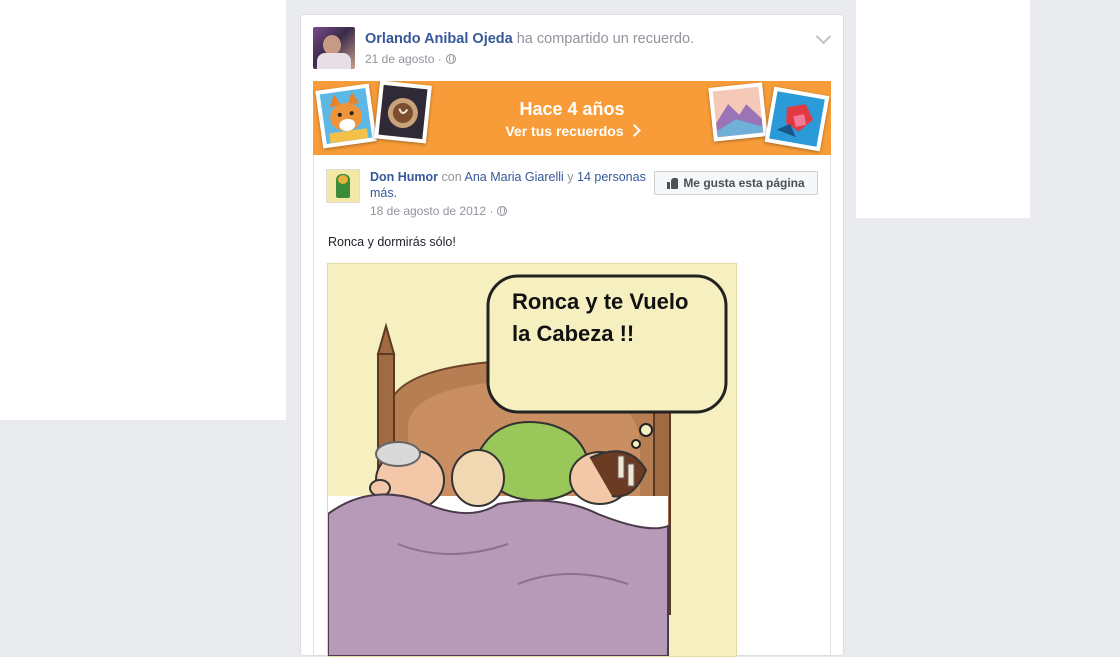 The height and width of the screenshot is (657, 1120). Describe the element at coordinates (392, 242) in the screenshot. I see `post-text: Ronca y dormirás sólo!` at that location.